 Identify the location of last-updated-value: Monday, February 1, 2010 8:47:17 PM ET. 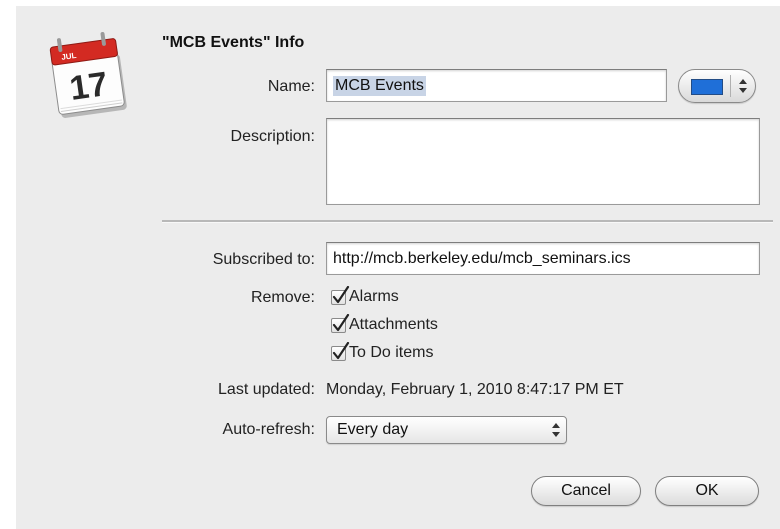
(475, 389).